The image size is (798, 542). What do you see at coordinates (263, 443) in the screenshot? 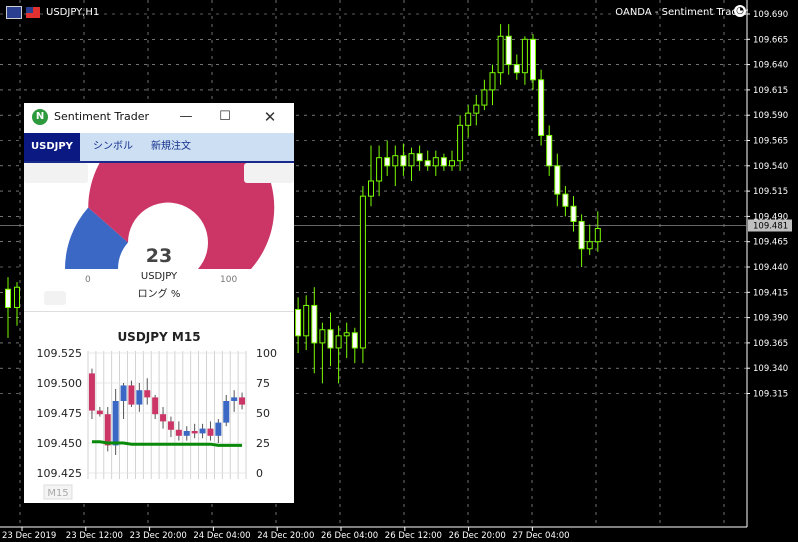
I see `mini-right-axis-label: 25` at bounding box center [263, 443].